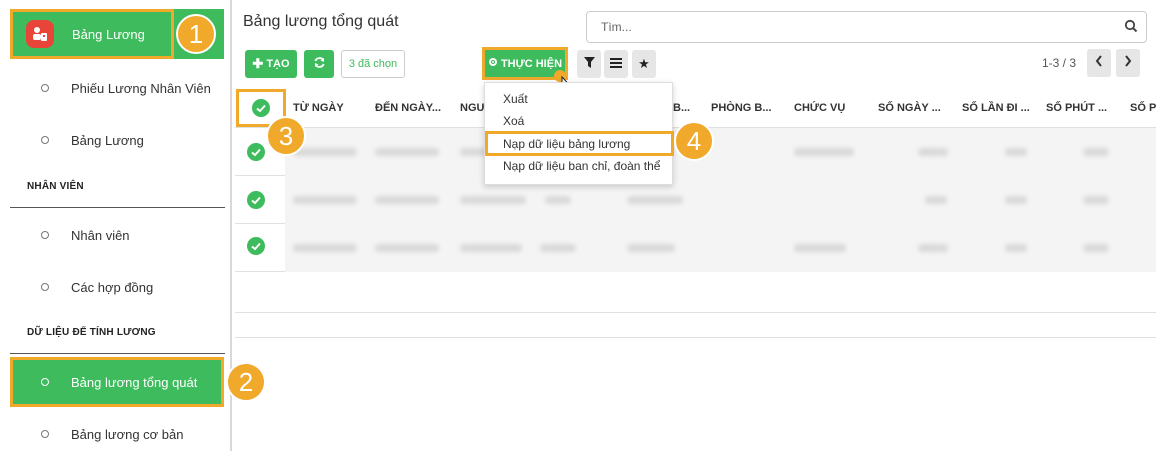 This screenshot has height=451, width=1156. I want to click on group-by-button, so click(616, 64).